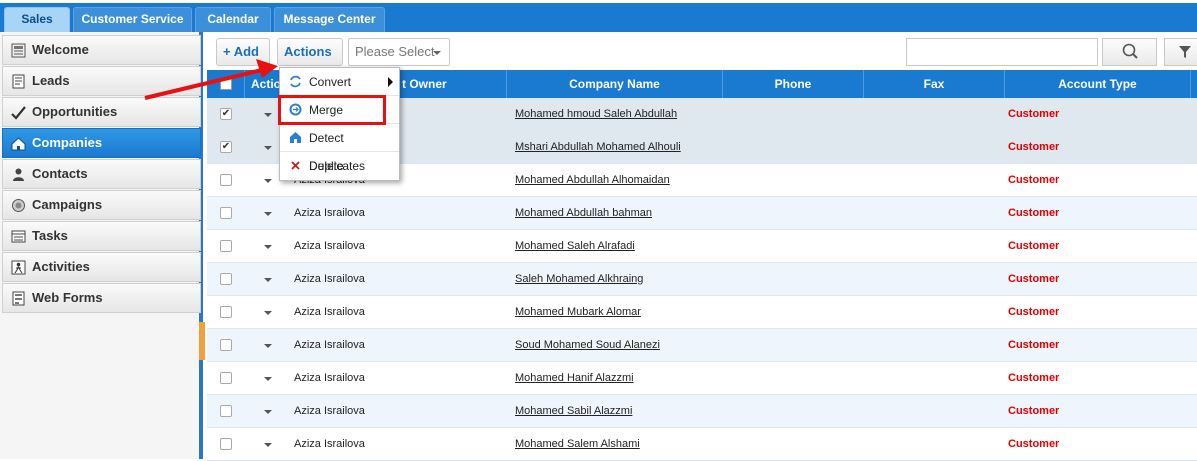  I want to click on header-fax: Fax, so click(934, 84).